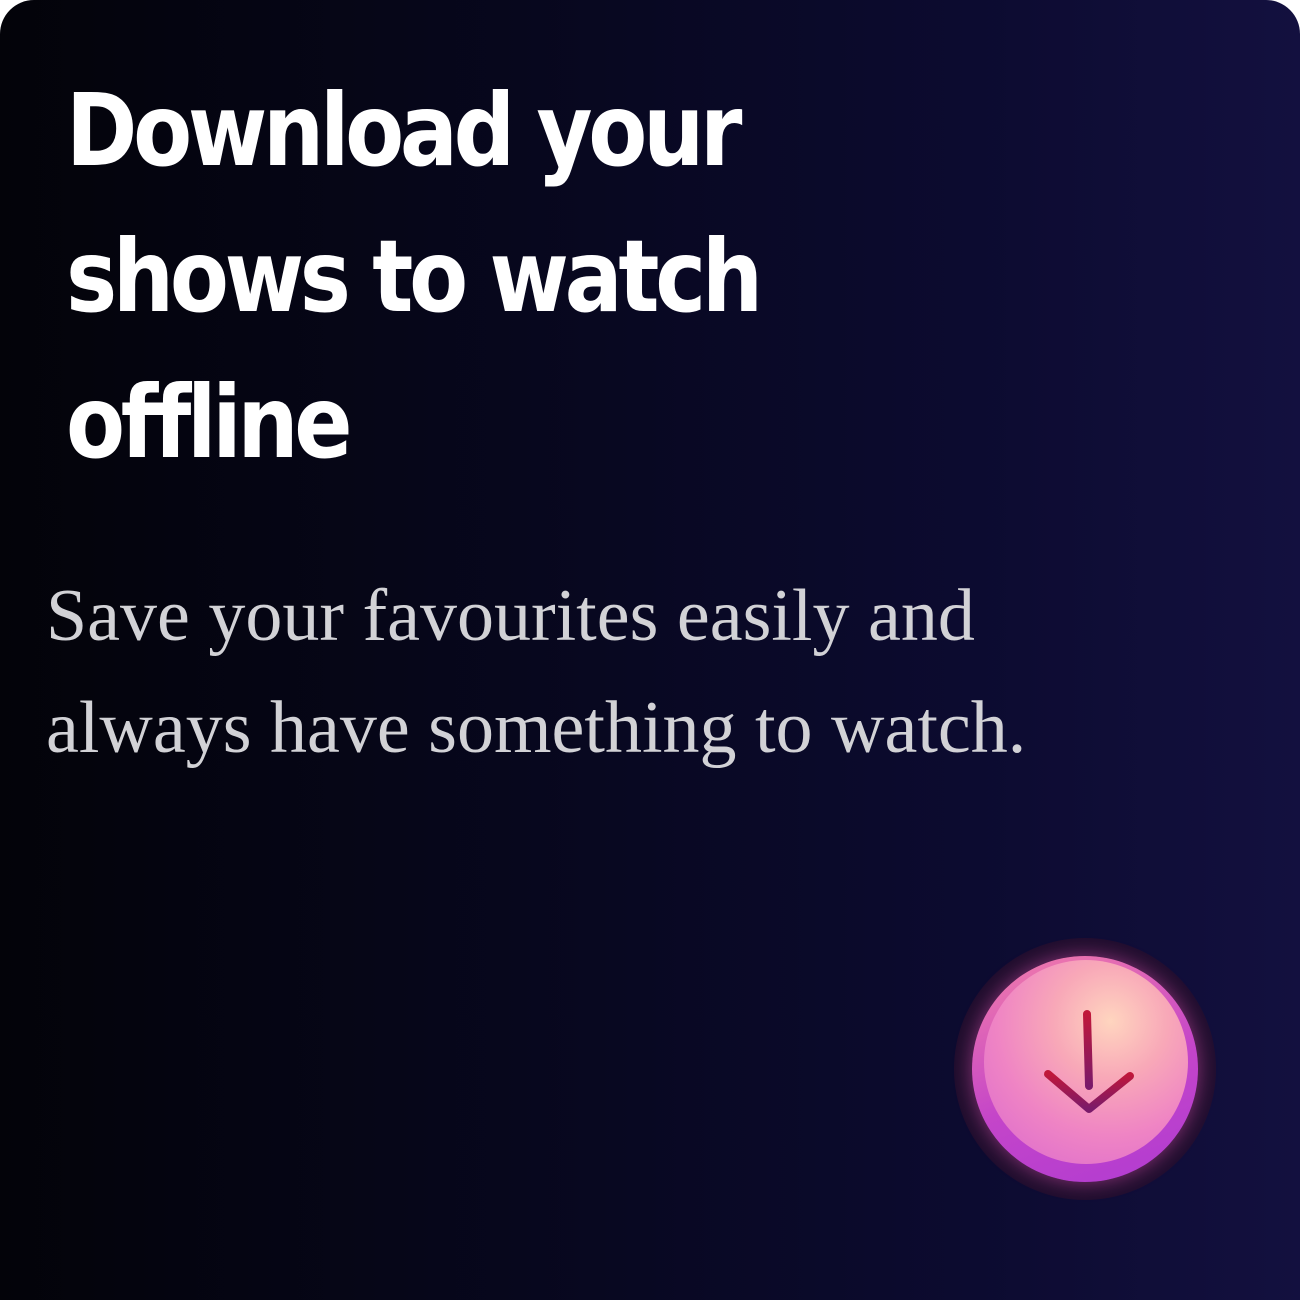  Describe the element at coordinates (209, 422) in the screenshot. I see `promo-title-line: offline` at that location.